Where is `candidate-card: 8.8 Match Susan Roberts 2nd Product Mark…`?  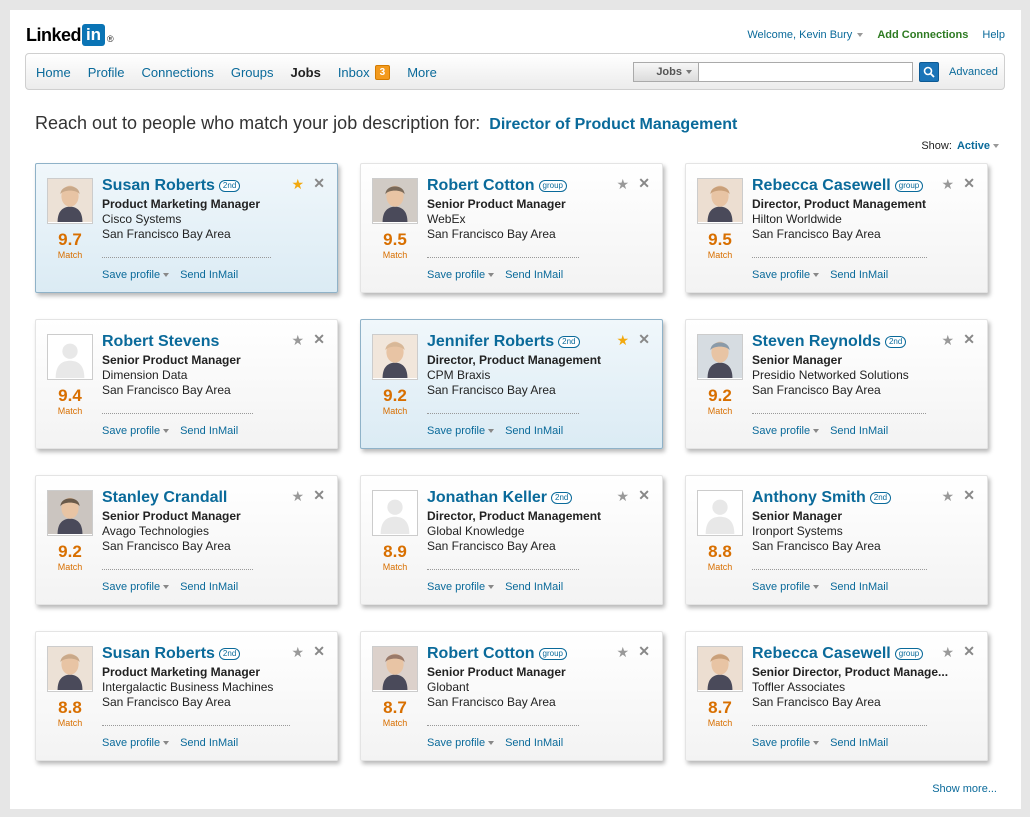
candidate-card: 8.8 Match Susan Roberts 2nd Product Mark… is located at coordinates (186, 696).